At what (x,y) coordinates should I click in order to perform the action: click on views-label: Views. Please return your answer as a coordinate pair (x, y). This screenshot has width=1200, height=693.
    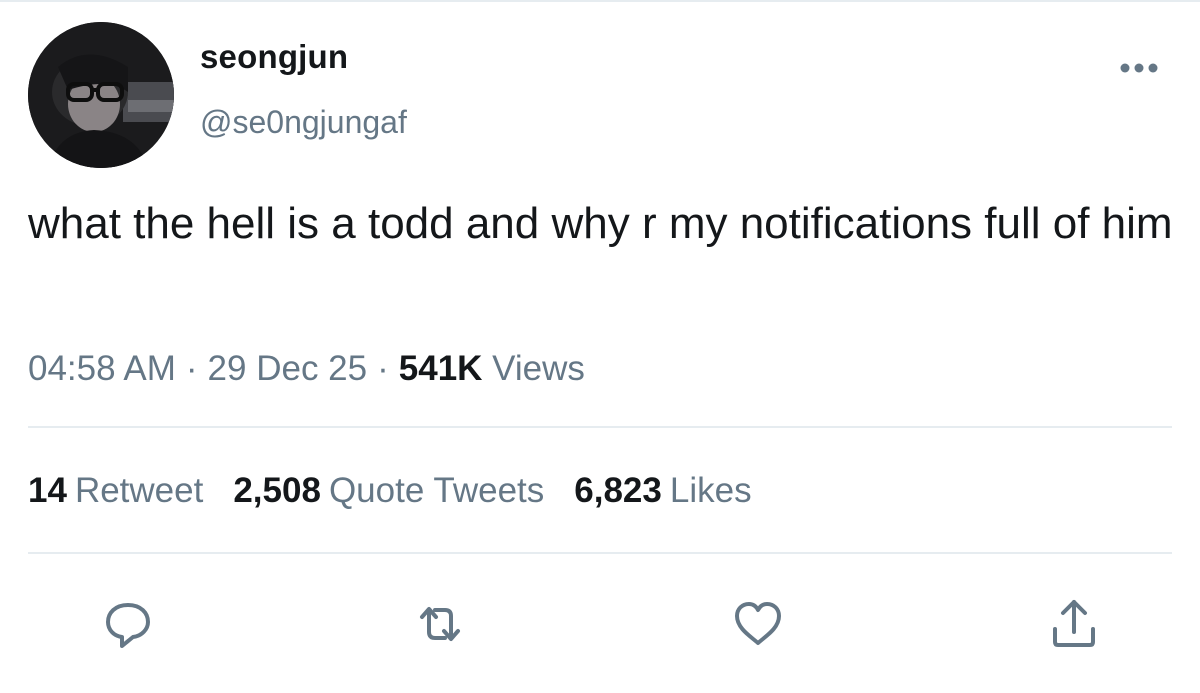
    Looking at the image, I should click on (538, 368).